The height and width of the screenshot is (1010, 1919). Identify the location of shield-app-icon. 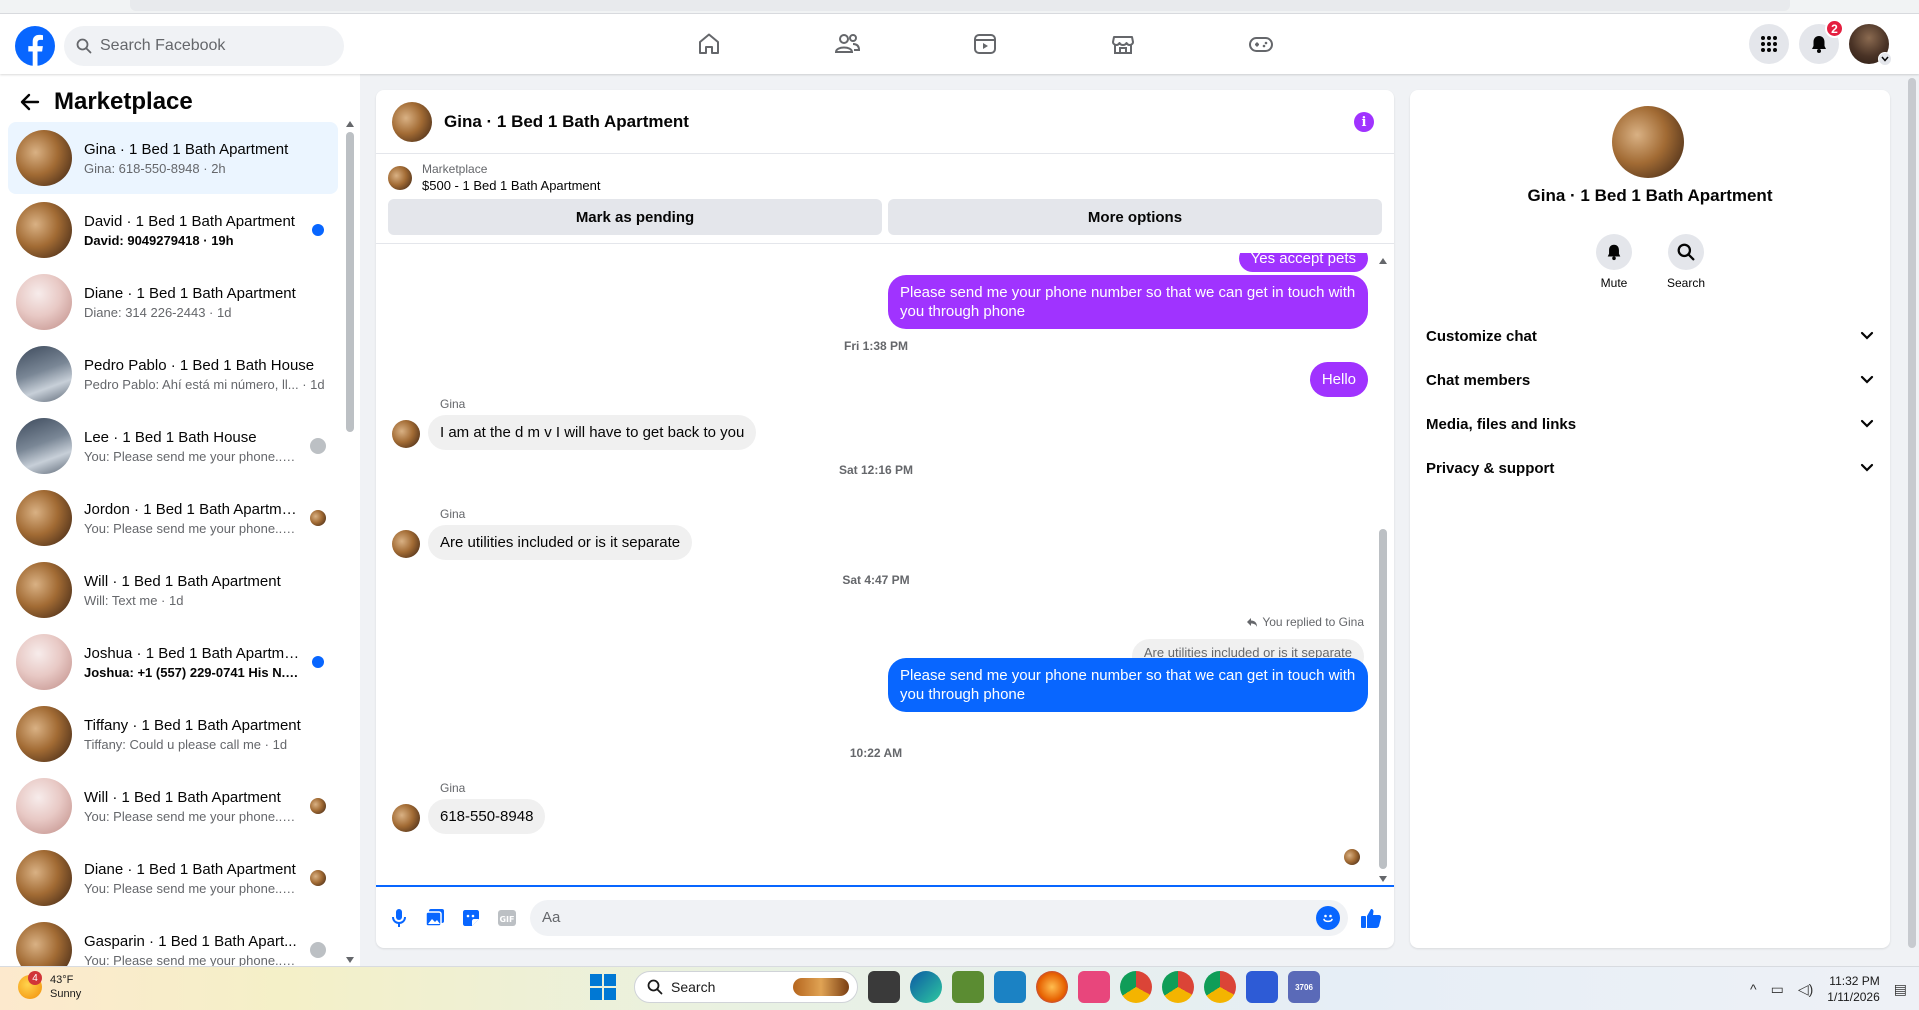
(1262, 987).